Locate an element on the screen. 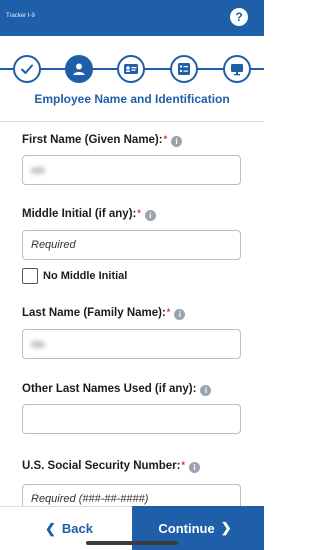 The width and height of the screenshot is (320, 550). step-active is located at coordinates (79, 69).